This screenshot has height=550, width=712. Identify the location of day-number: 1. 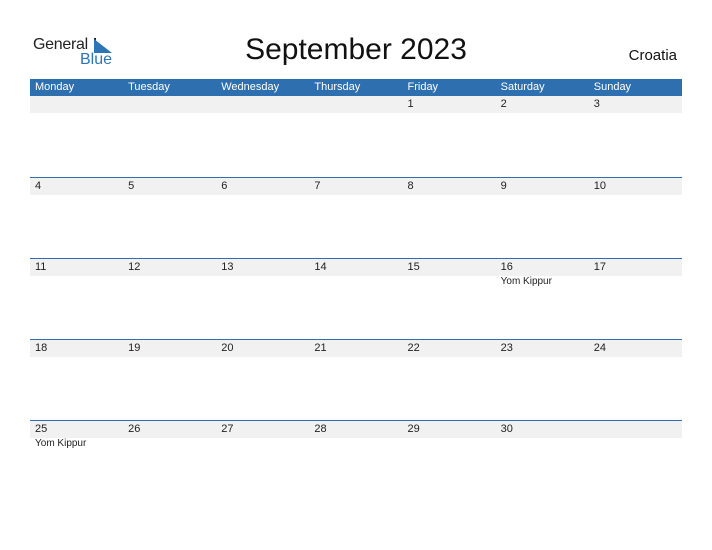
(410, 104).